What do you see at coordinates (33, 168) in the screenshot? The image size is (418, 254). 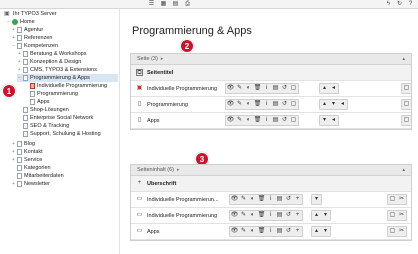 I see `tree-item-kategorien: Kategorien` at bounding box center [33, 168].